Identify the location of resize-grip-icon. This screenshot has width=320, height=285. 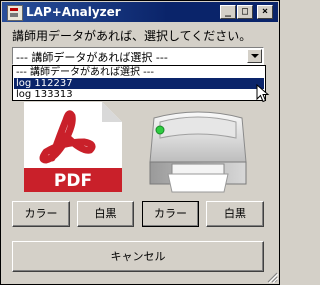
(272, 277).